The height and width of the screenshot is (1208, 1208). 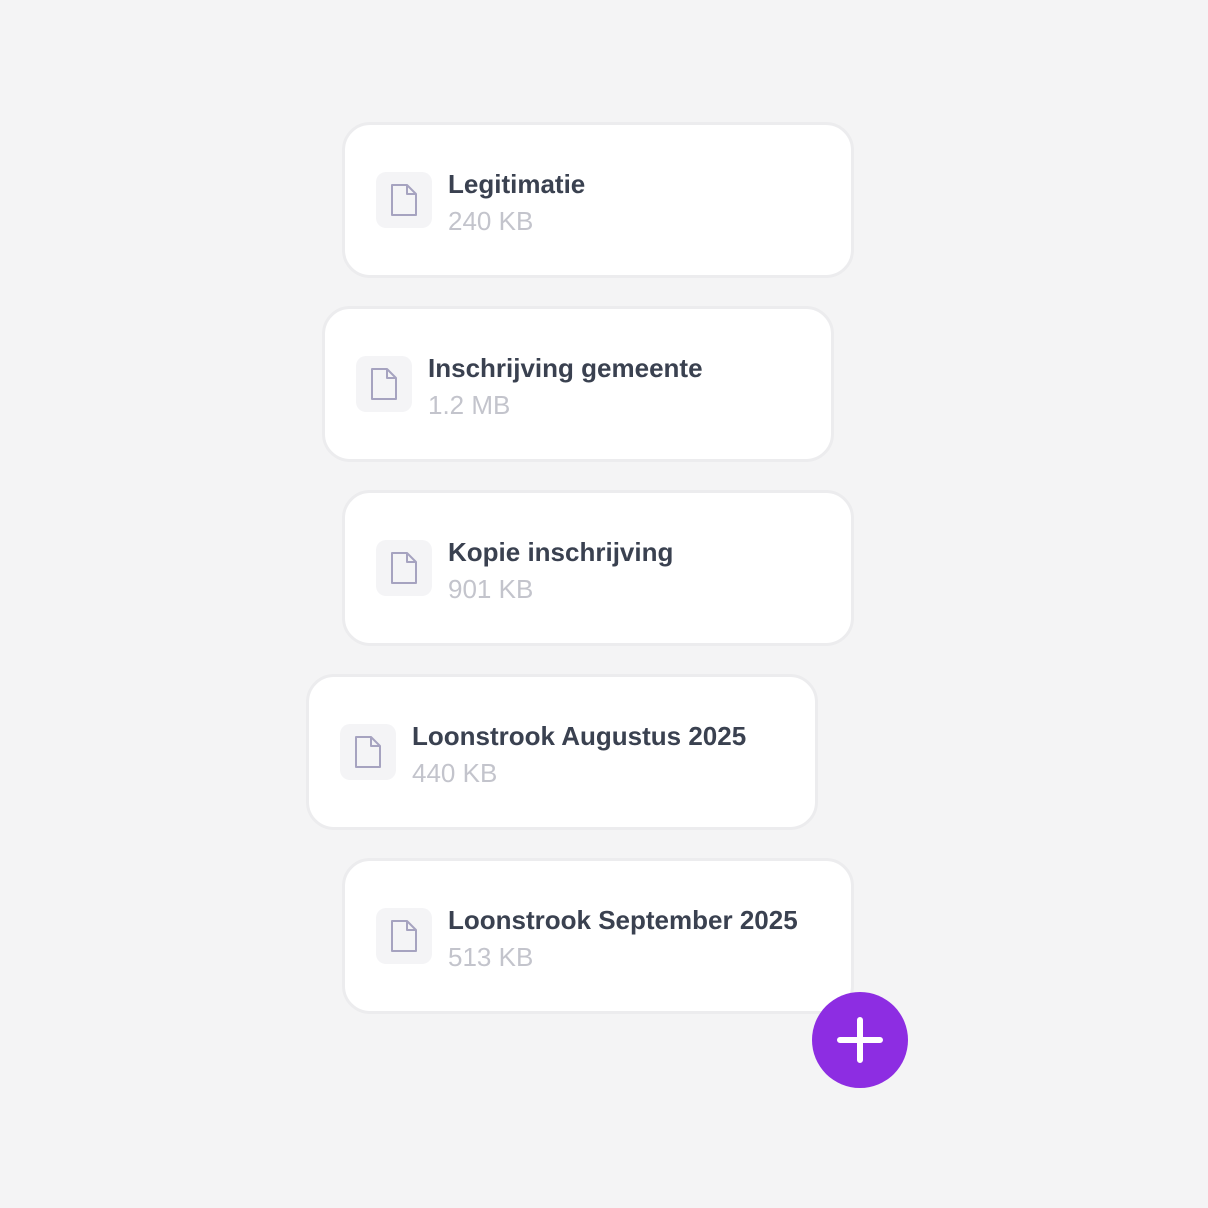 What do you see at coordinates (562, 752) in the screenshot?
I see `file-card-loonstrook-augustus: Loonstrook Augustus 2025 440 KB` at bounding box center [562, 752].